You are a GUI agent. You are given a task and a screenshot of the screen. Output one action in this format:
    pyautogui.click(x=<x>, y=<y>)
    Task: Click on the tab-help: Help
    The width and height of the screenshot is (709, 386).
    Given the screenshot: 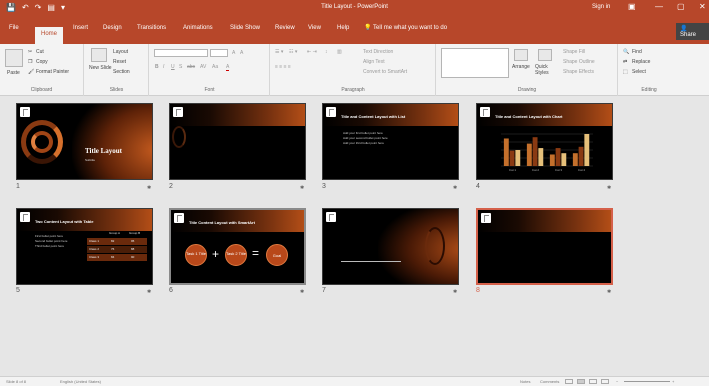 What is the action you would take?
    pyautogui.click(x=343, y=28)
    